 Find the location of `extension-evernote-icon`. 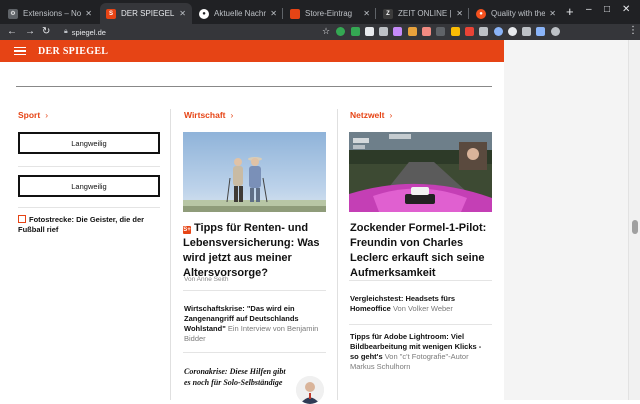

extension-evernote-icon is located at coordinates (355, 31).